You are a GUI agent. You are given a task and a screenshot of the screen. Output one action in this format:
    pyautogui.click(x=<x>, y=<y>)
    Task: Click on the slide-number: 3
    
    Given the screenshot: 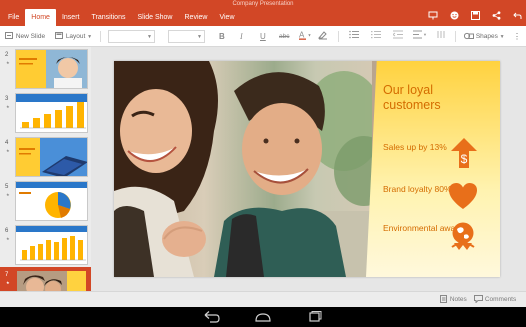 What is the action you would take?
    pyautogui.click(x=7, y=99)
    